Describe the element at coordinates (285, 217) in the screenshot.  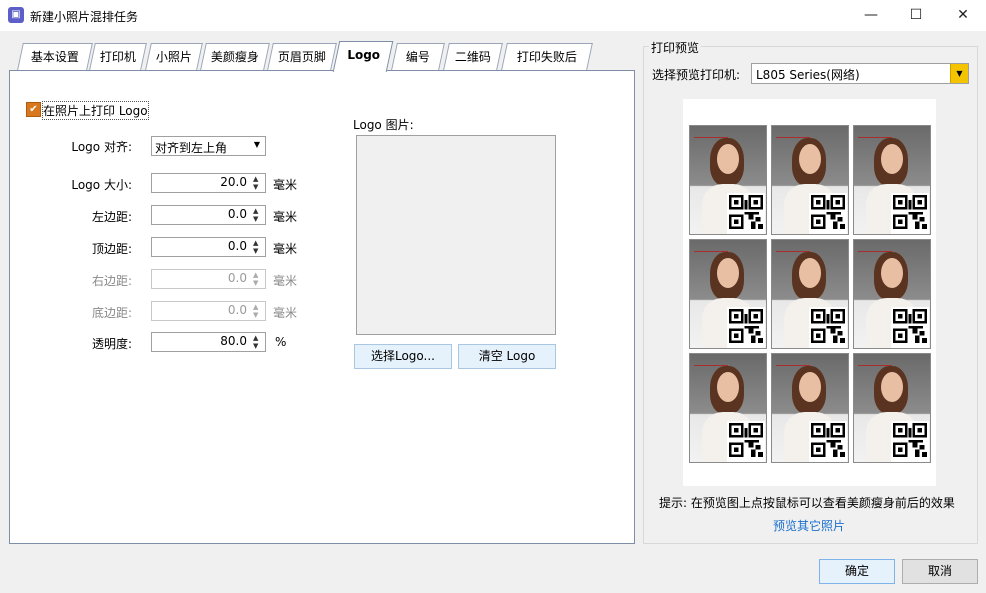
I see `left-margin-unit: 毫米` at that location.